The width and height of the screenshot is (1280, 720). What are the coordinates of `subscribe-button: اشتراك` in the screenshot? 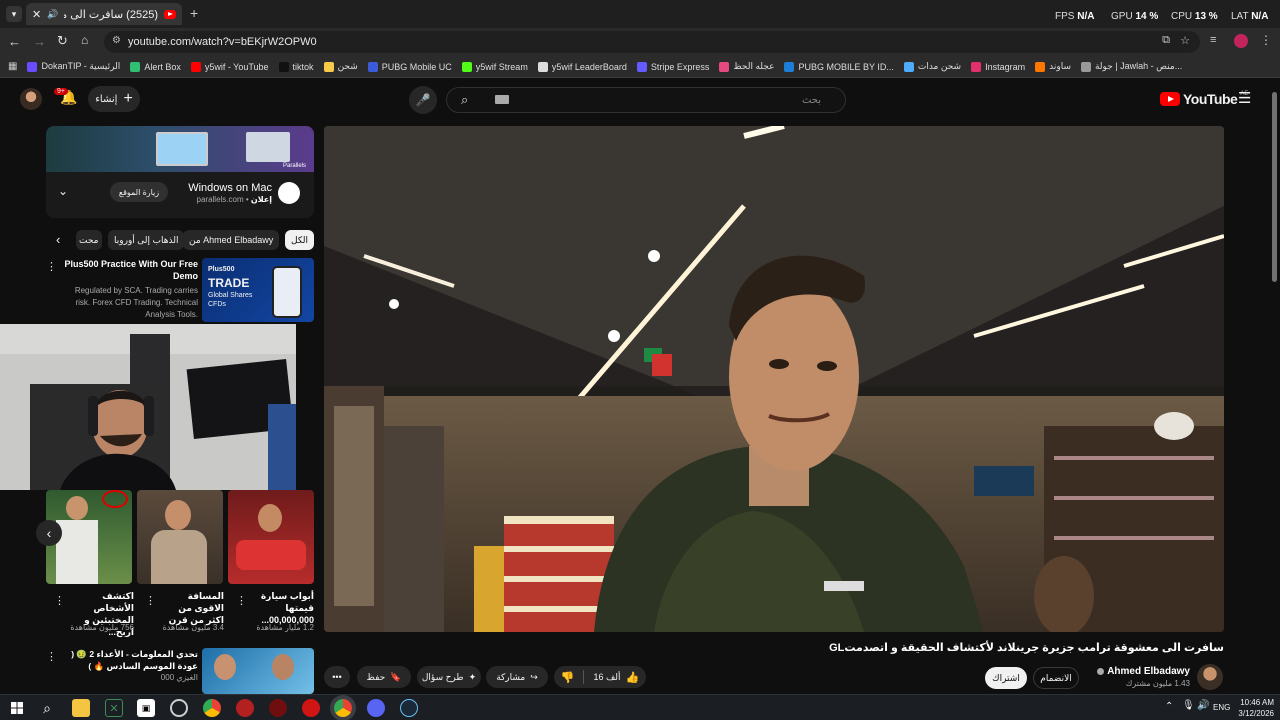 It's located at (1006, 678).